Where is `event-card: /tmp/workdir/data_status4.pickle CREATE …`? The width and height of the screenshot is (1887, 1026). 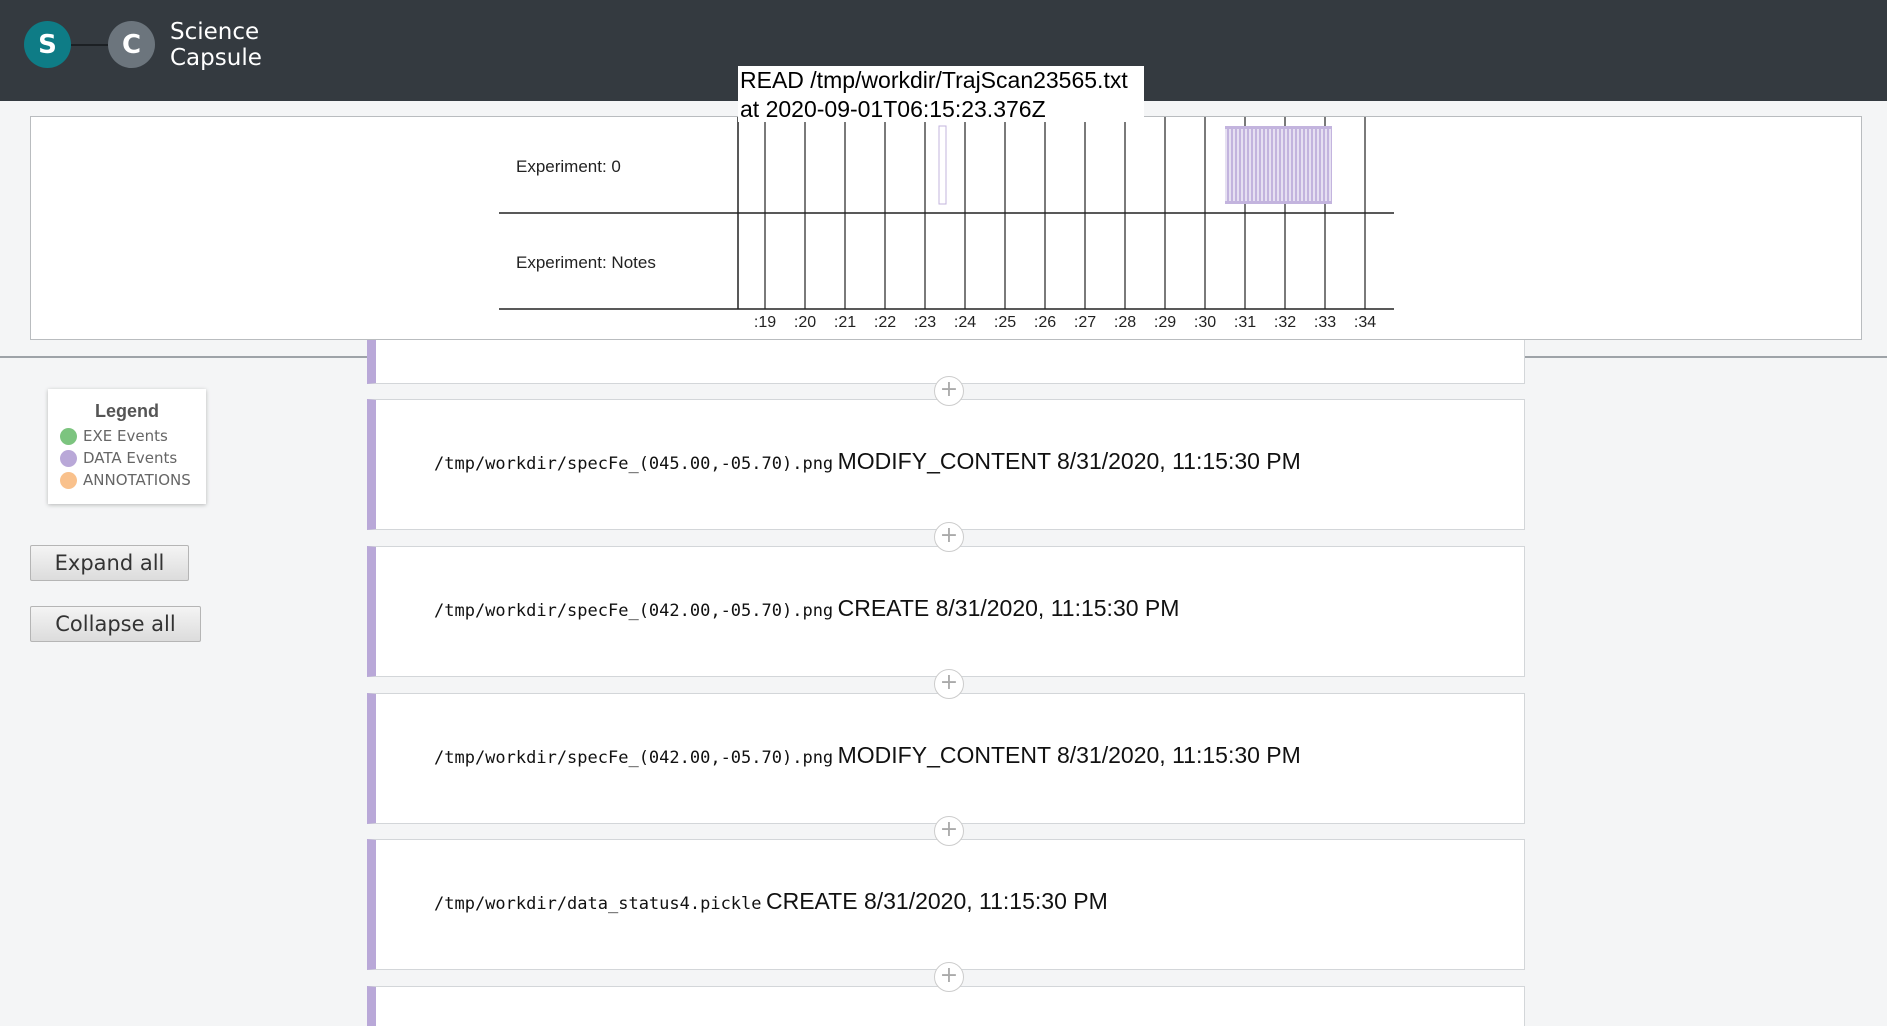 event-card: /tmp/workdir/data_status4.pickle CREATE … is located at coordinates (946, 904).